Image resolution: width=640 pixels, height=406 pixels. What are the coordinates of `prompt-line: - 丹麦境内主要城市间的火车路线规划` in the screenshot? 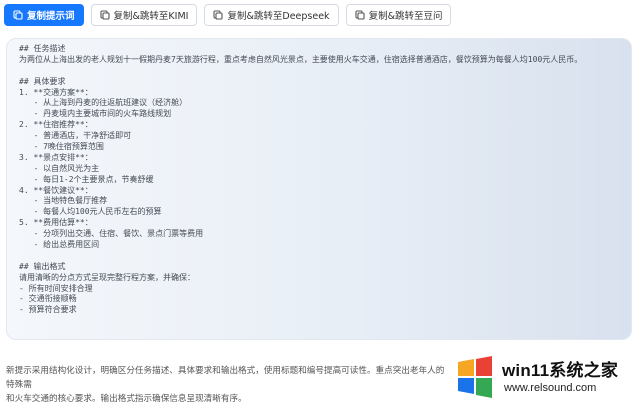 It's located at (95, 114).